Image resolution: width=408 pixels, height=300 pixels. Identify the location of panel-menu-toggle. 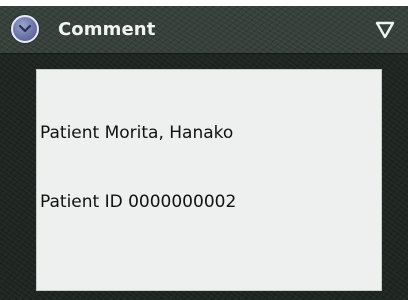
(385, 30).